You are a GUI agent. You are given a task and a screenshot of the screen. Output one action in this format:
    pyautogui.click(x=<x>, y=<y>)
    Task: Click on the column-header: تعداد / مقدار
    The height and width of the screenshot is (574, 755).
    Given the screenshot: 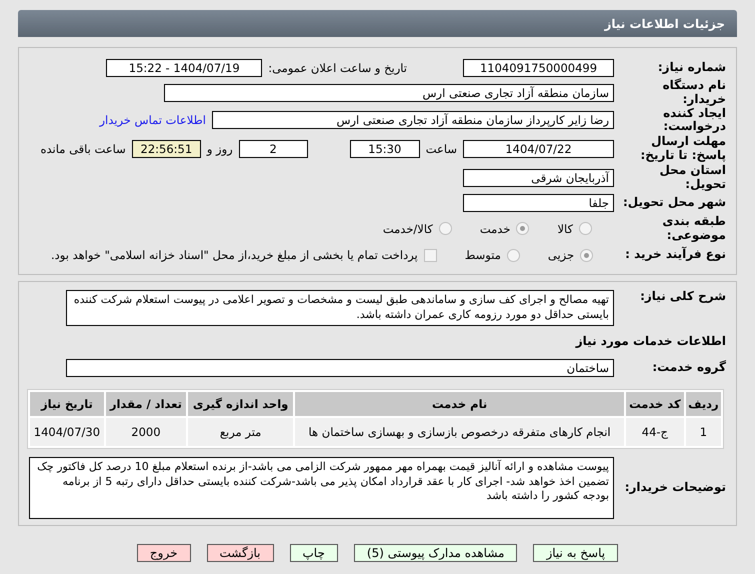 What is the action you would take?
    pyautogui.click(x=146, y=404)
    